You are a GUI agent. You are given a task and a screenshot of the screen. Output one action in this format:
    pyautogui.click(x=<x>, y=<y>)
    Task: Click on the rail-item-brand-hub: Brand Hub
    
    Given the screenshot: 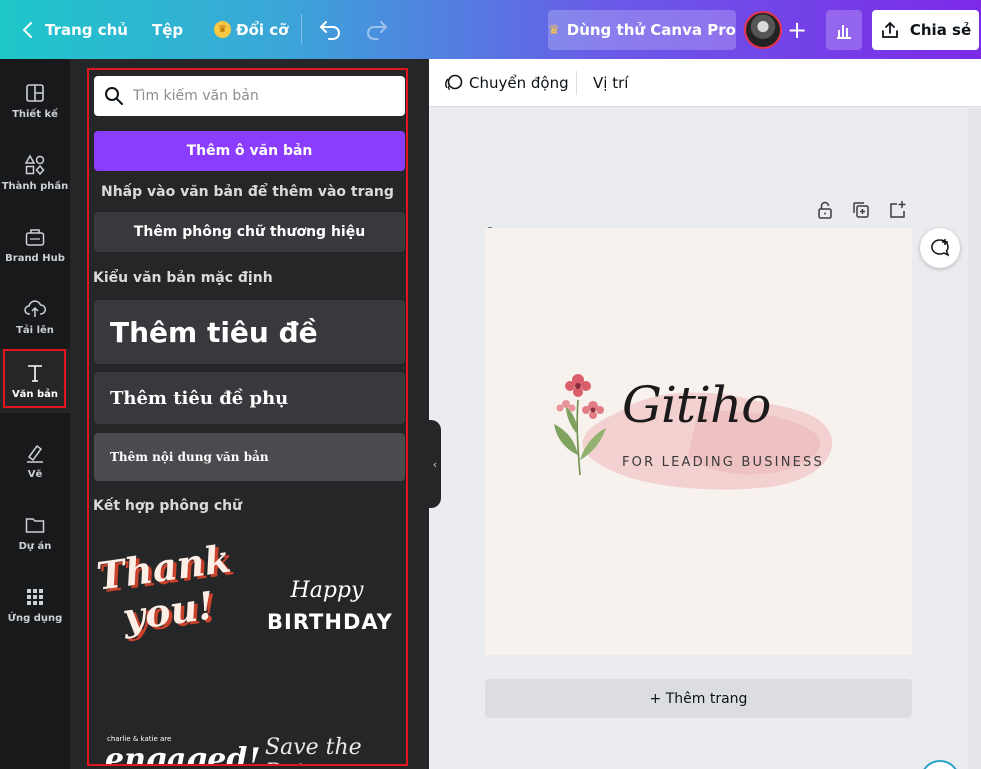 What is the action you would take?
    pyautogui.click(x=35, y=245)
    